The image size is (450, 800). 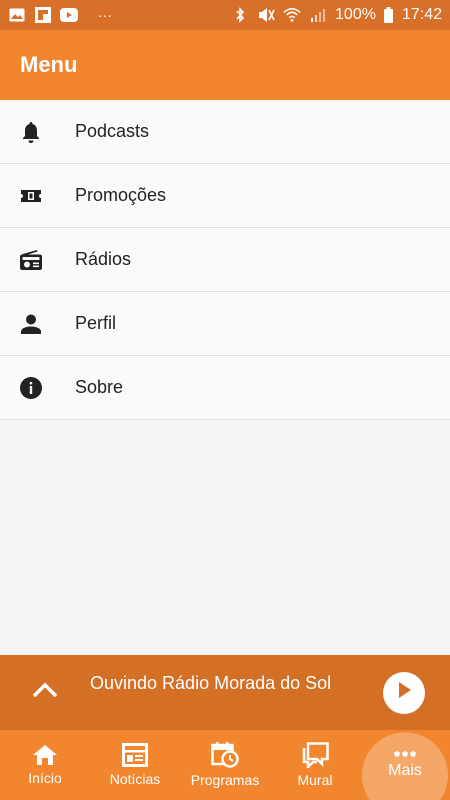 I want to click on status-bar: ··· 100% 17:42, so click(x=225, y=15).